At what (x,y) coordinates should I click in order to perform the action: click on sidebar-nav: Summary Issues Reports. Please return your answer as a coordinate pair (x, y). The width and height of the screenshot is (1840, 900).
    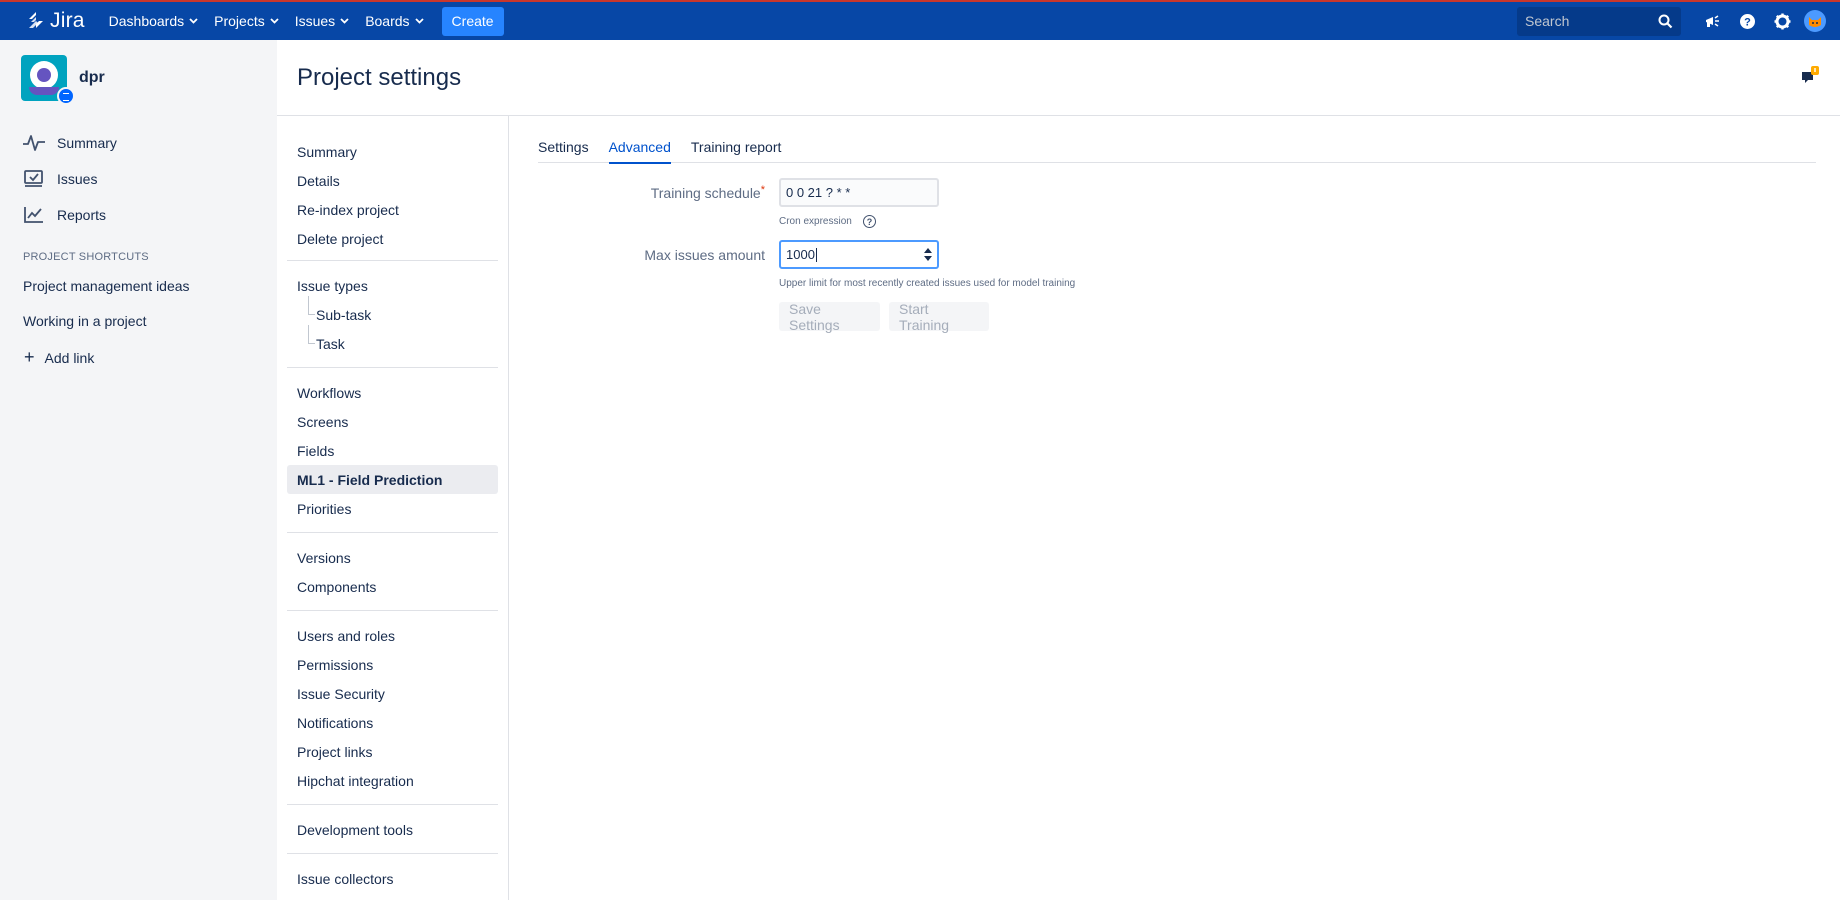
    Looking at the image, I should click on (69, 179).